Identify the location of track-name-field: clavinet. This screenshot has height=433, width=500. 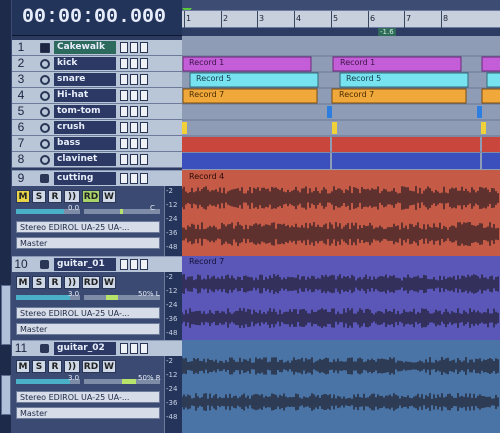
(85, 159).